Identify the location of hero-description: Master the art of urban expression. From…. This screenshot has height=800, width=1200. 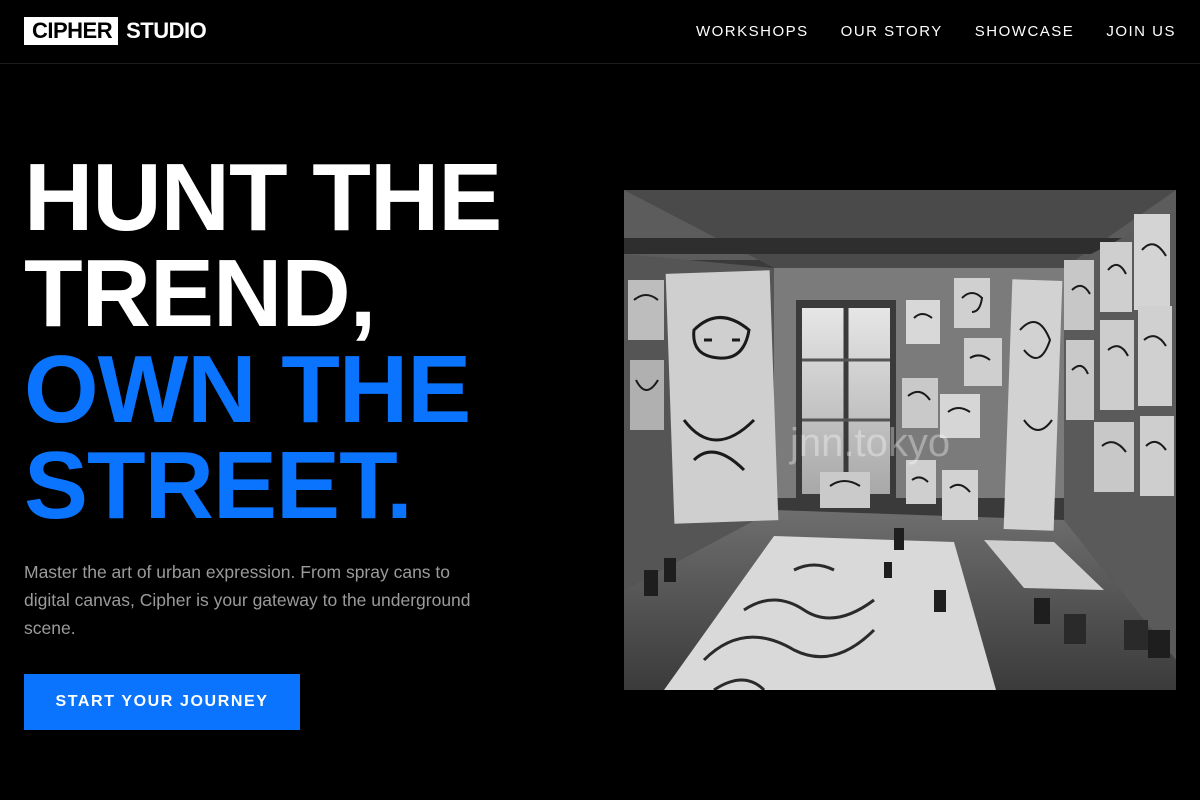
(247, 600).